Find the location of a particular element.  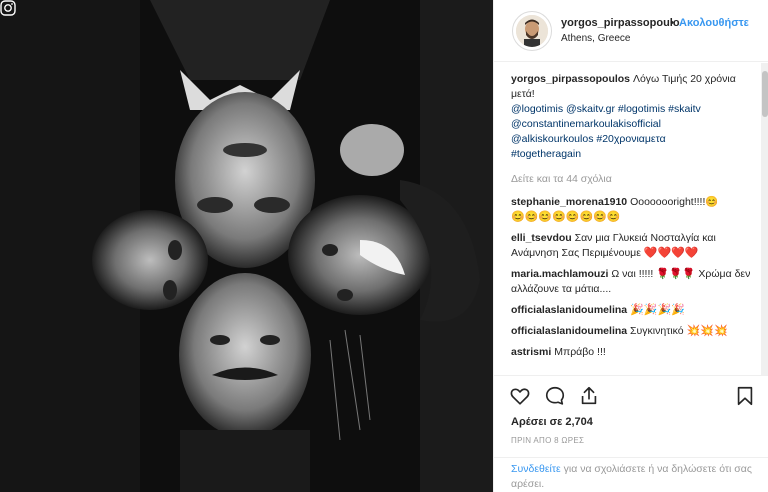

instagram-icon is located at coordinates (8, 8).